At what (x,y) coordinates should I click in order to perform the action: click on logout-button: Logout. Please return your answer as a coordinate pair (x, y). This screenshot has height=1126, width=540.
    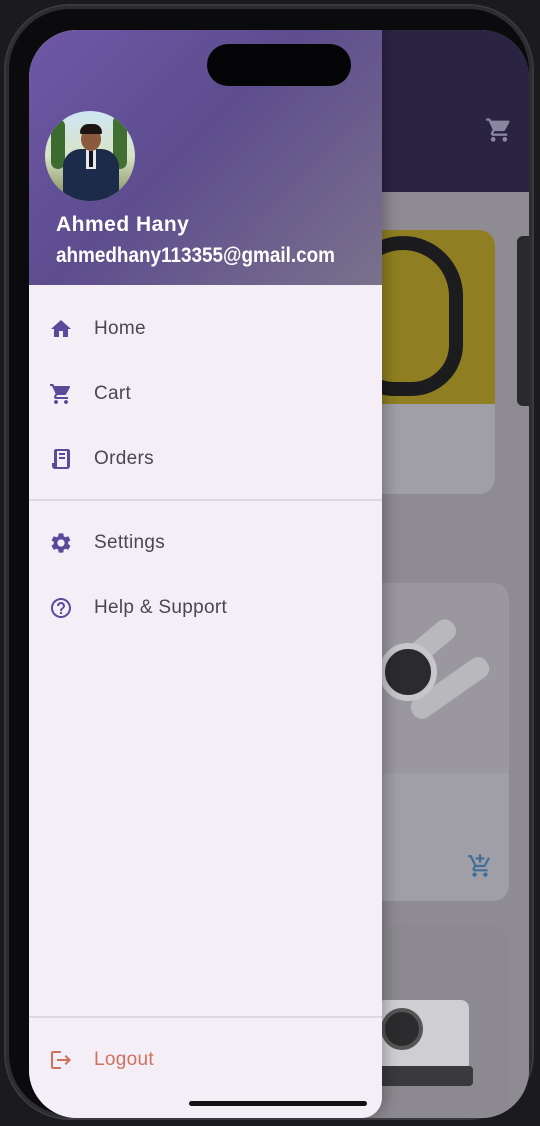
    Looking at the image, I should click on (205, 1060).